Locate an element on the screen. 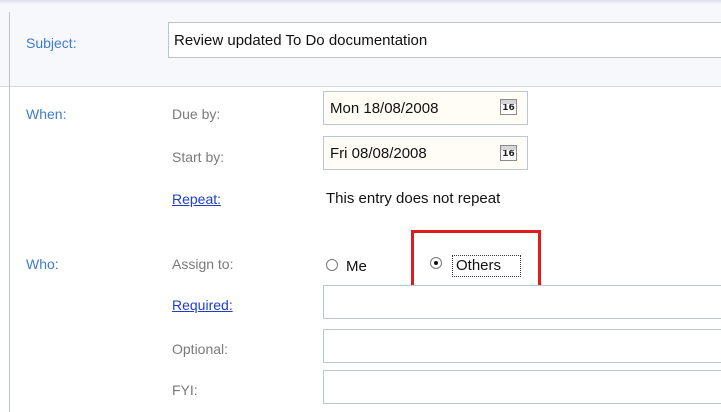 The height and width of the screenshot is (412, 721). assign-to-label: Assign to: is located at coordinates (203, 264).